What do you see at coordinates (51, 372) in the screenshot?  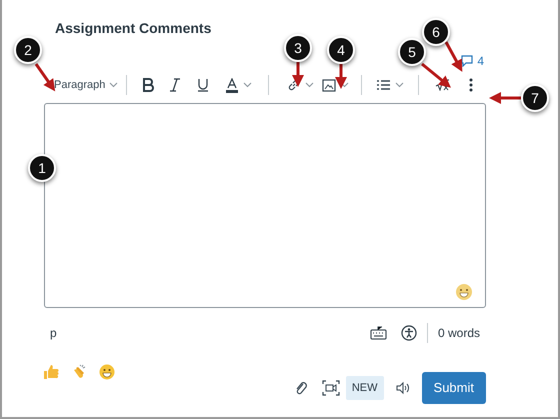 I see `thumbs-up-icon` at bounding box center [51, 372].